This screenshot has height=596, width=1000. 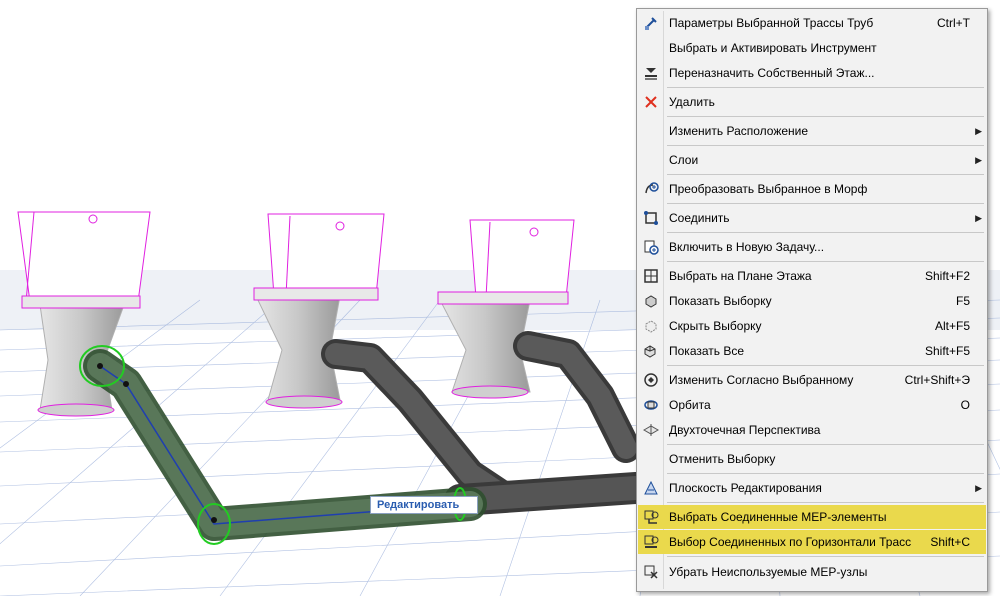 I want to click on pipe-settings-icon, so click(x=651, y=23).